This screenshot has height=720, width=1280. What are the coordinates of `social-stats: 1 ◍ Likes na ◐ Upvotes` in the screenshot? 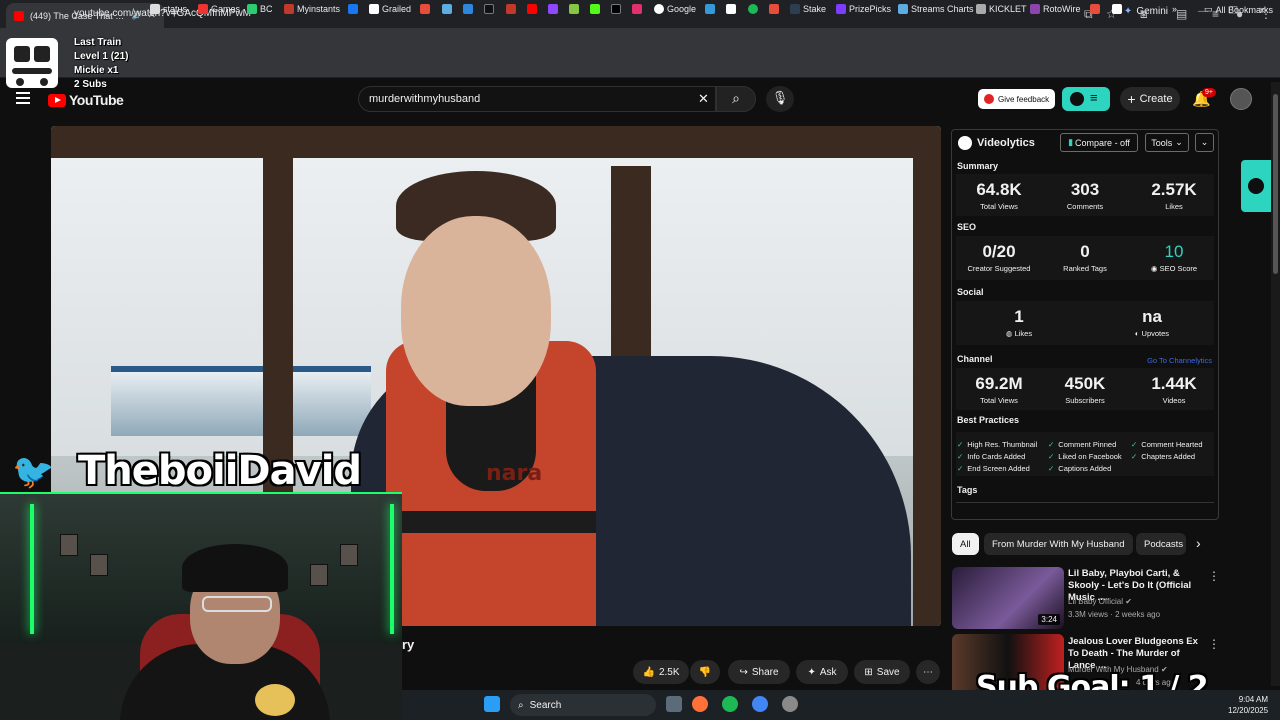 It's located at (1085, 323).